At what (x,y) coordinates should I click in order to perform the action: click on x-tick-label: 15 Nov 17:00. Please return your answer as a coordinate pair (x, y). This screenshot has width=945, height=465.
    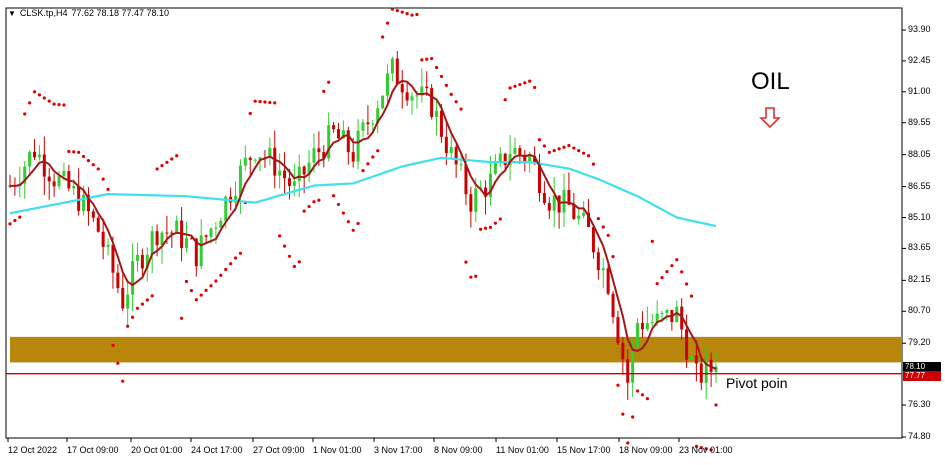
    Looking at the image, I should click on (584, 450).